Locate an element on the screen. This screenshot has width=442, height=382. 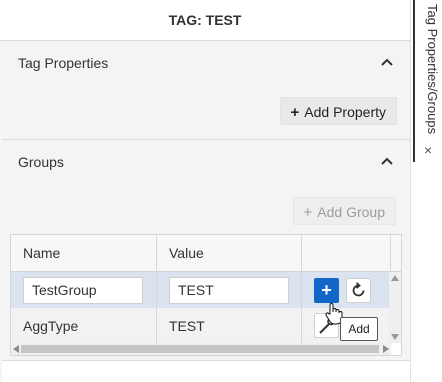
grid-header: Name Value is located at coordinates (206, 253).